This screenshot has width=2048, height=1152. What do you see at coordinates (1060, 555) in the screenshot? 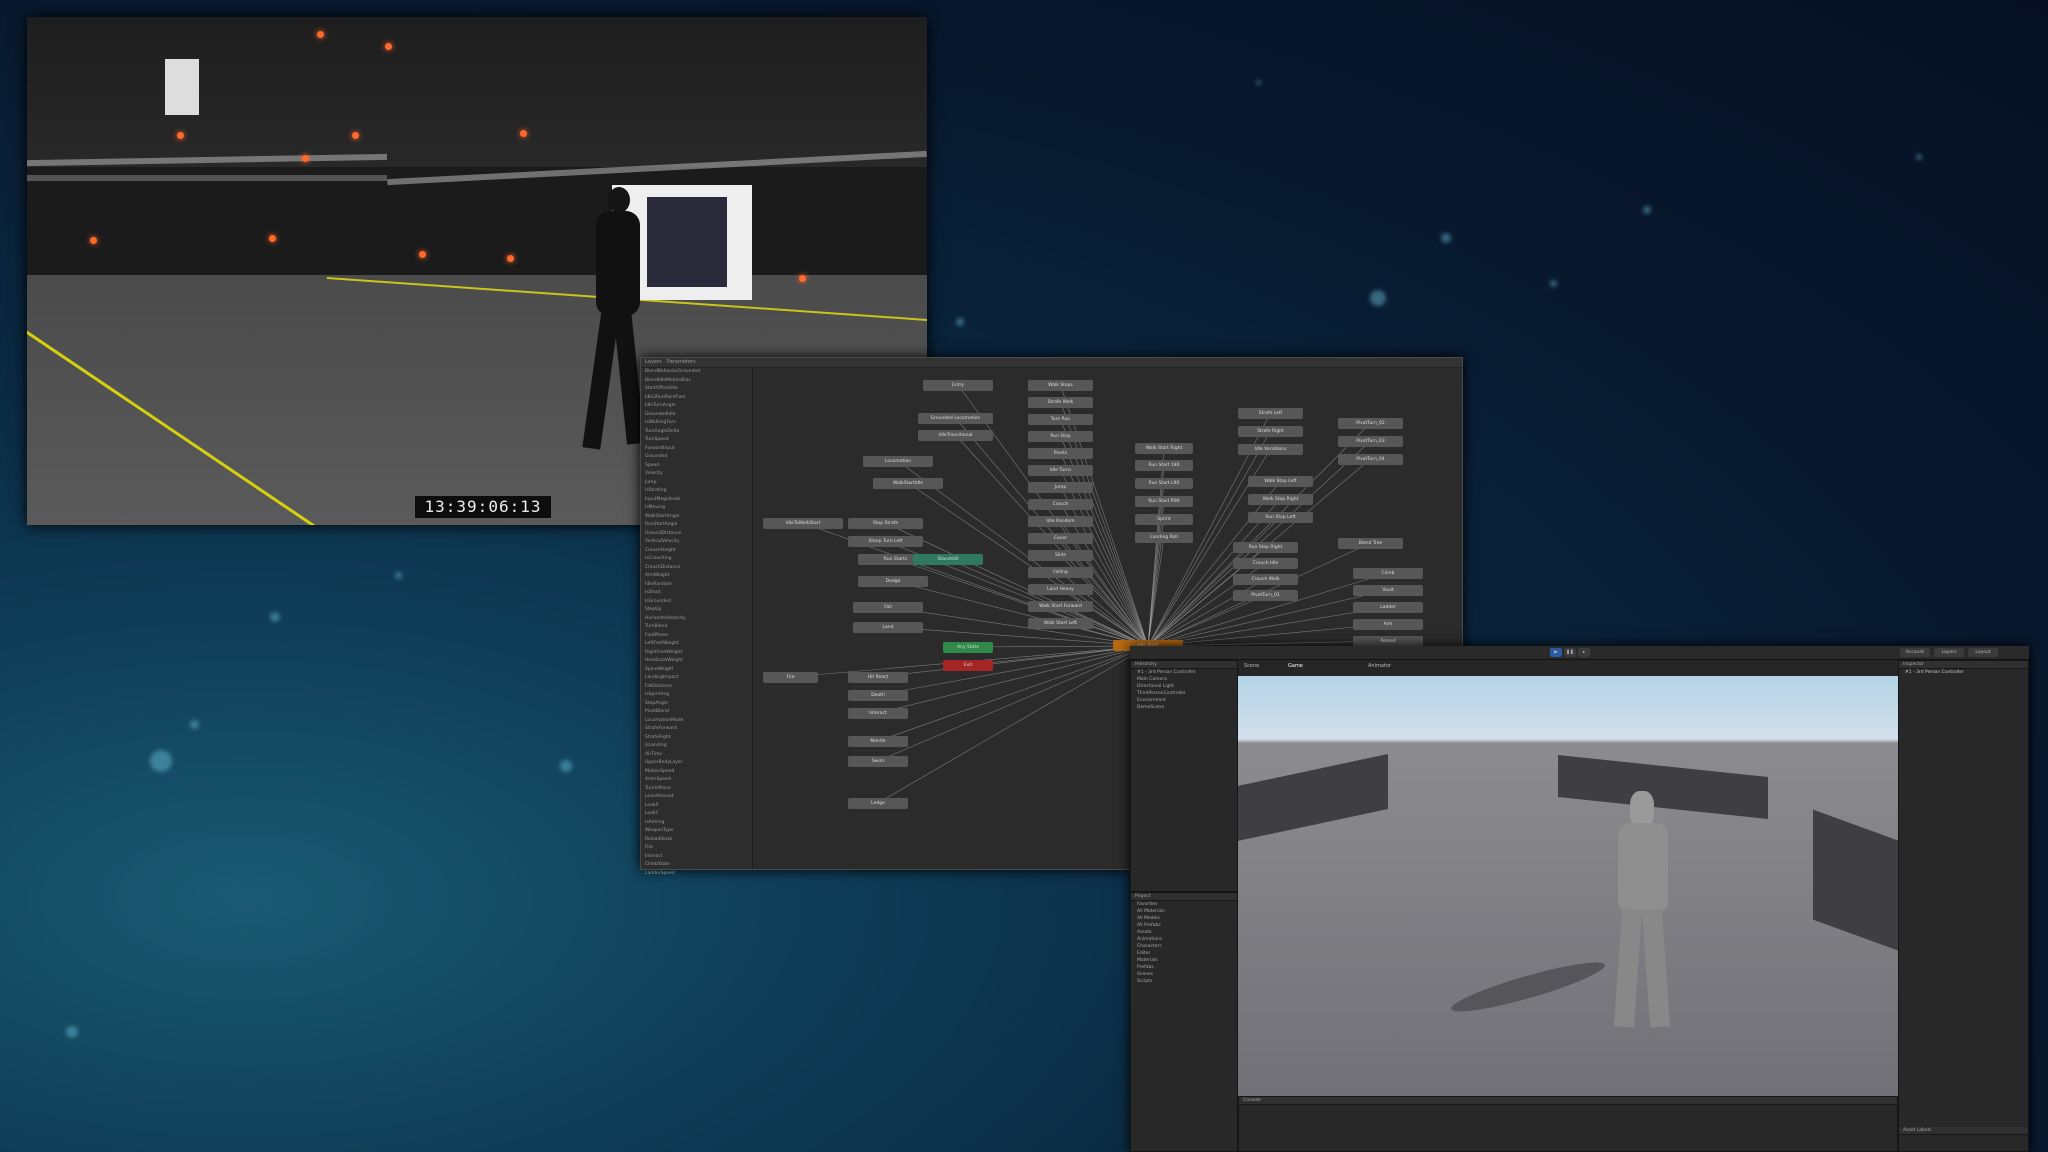
I see `state-node-n23: Slide` at bounding box center [1060, 555].